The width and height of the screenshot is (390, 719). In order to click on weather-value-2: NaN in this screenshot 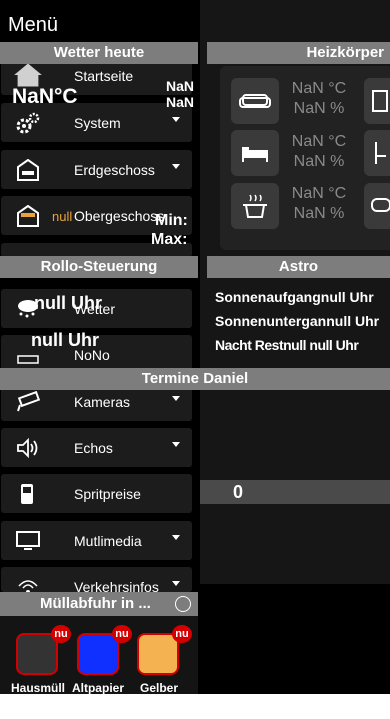, I will do `click(180, 102)`.